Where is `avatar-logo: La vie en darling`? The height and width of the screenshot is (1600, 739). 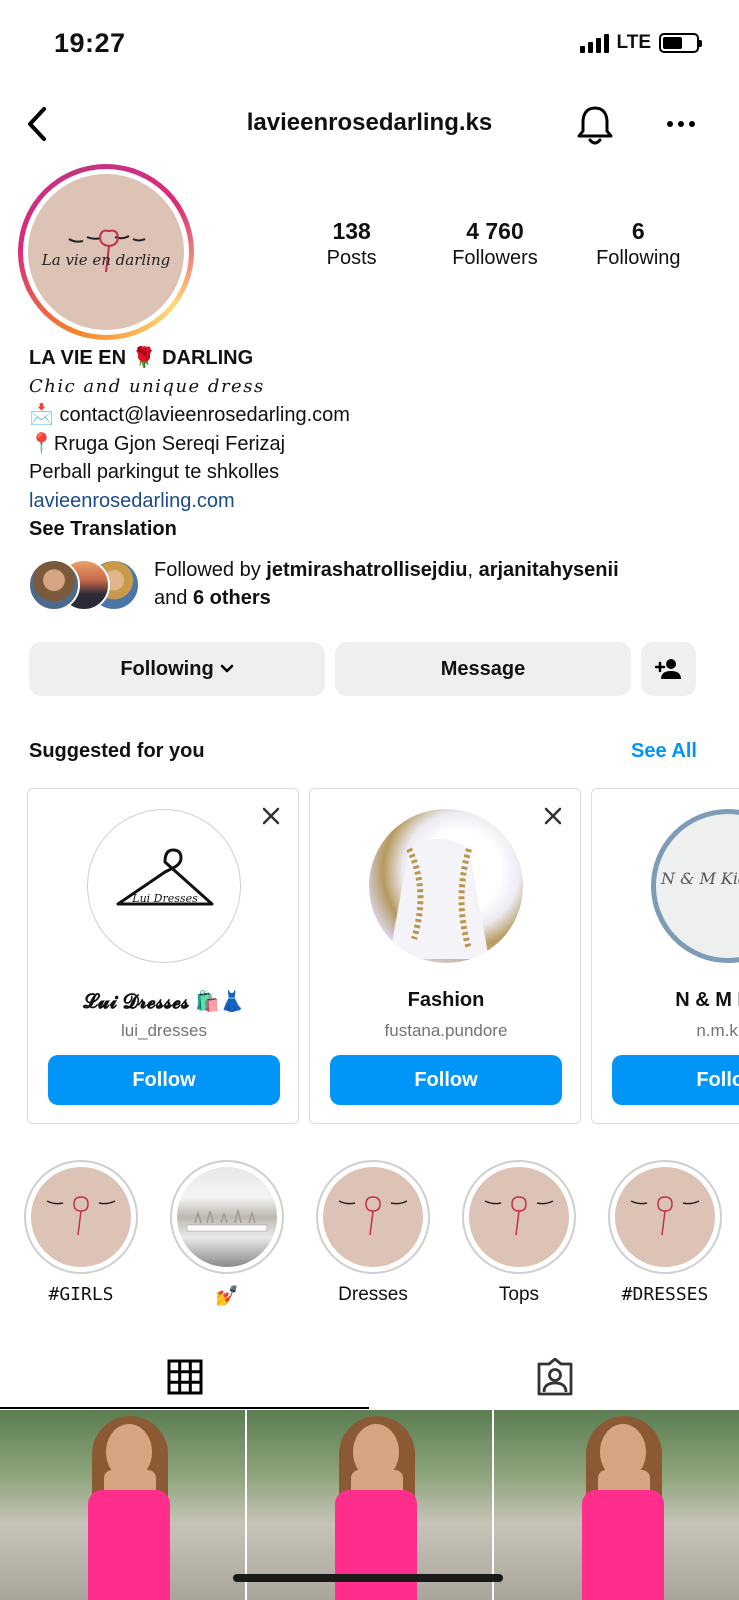
avatar-logo: La vie en darling is located at coordinates (106, 252).